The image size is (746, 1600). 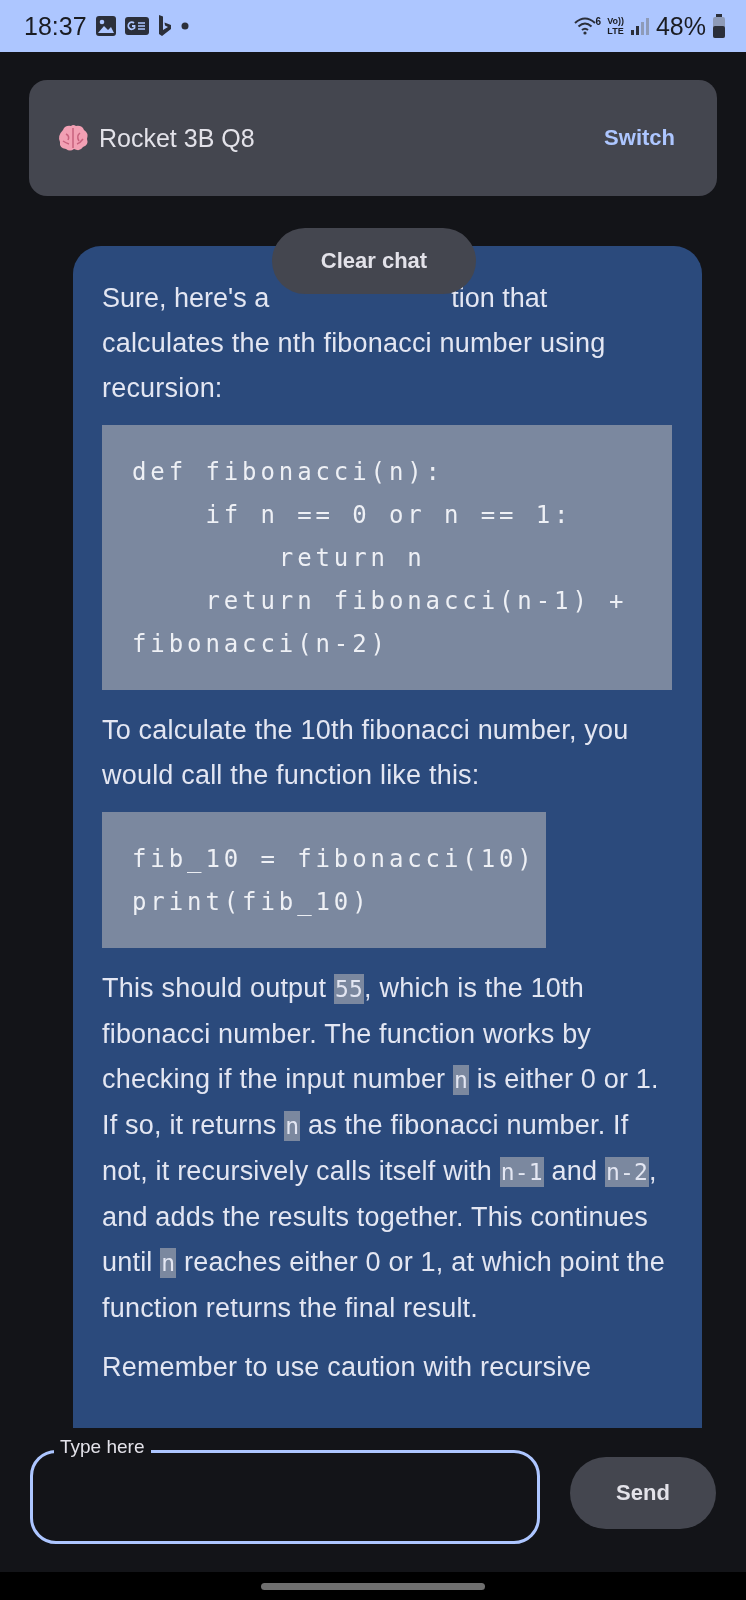 I want to click on message-text: Sure, here's a, so click(x=186, y=298).